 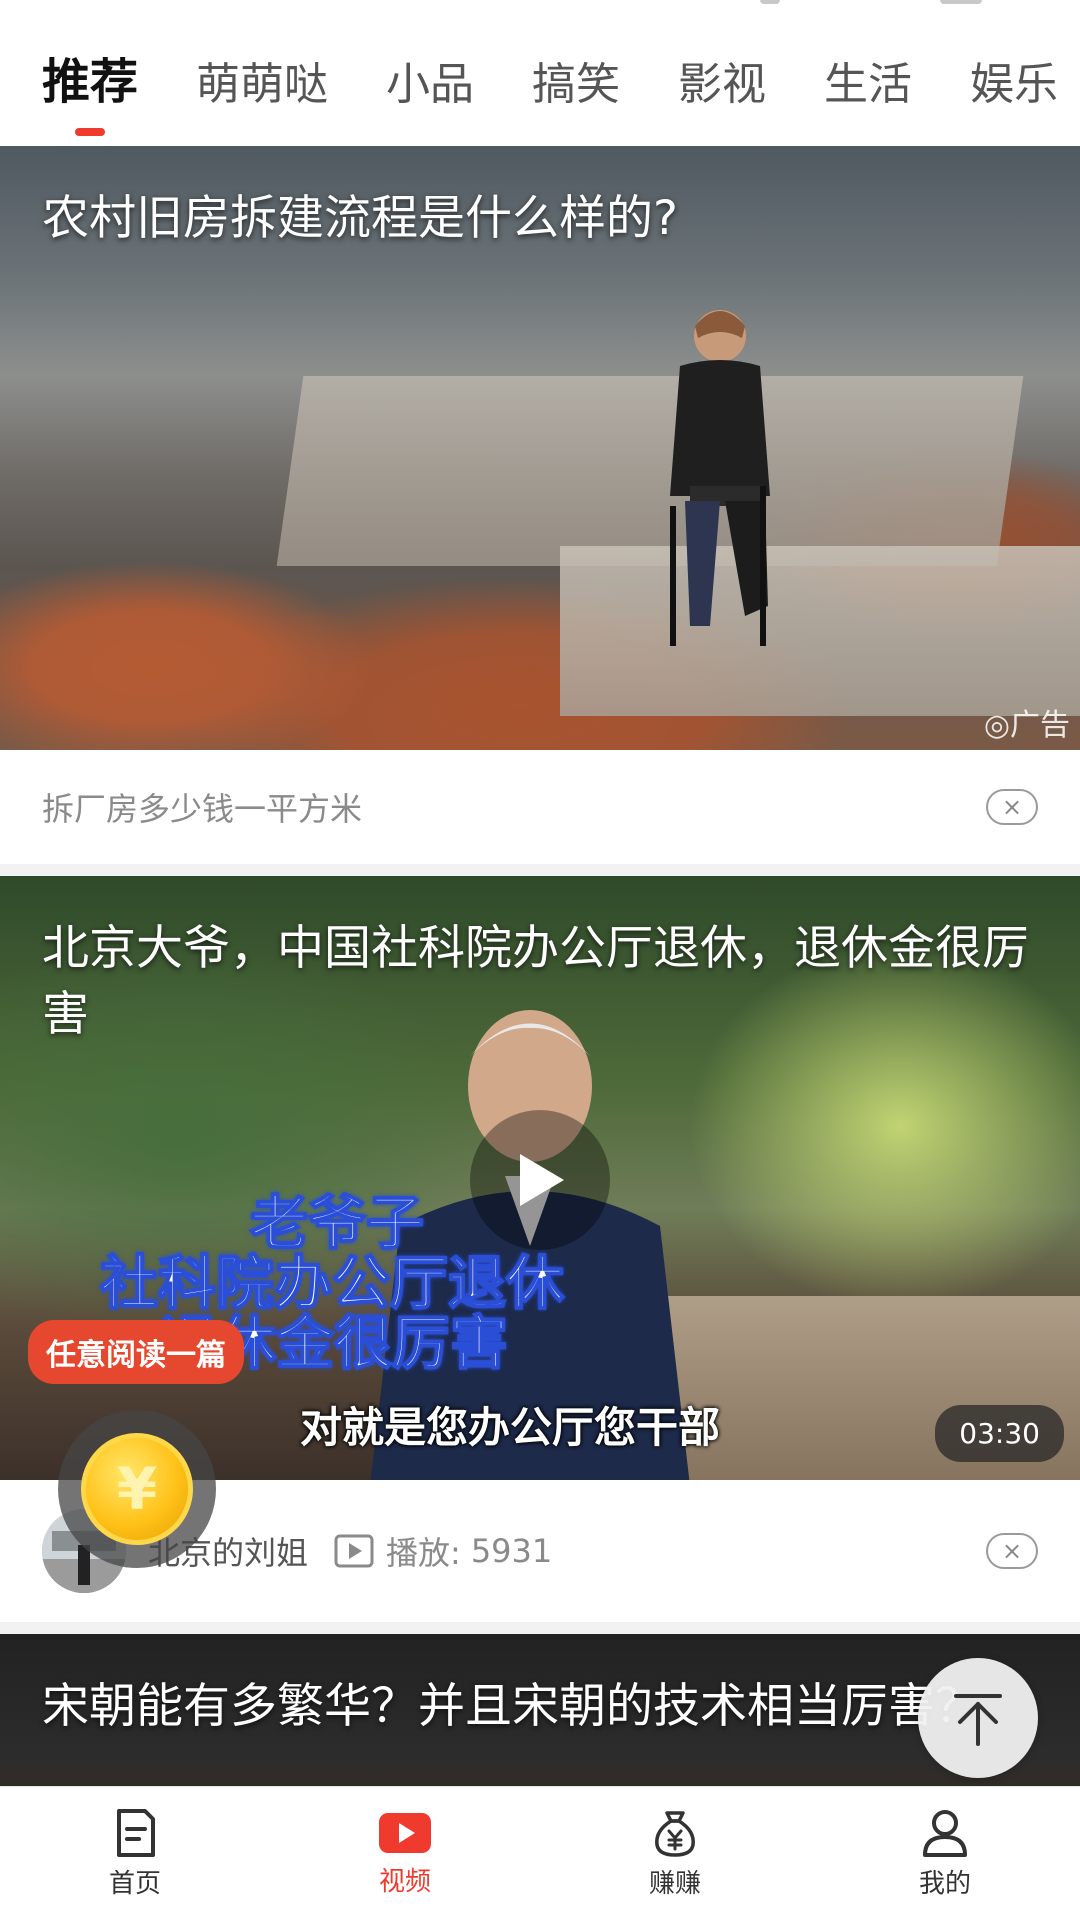 I want to click on read-task-badge: 任意阅读一篇, so click(x=136, y=1352).